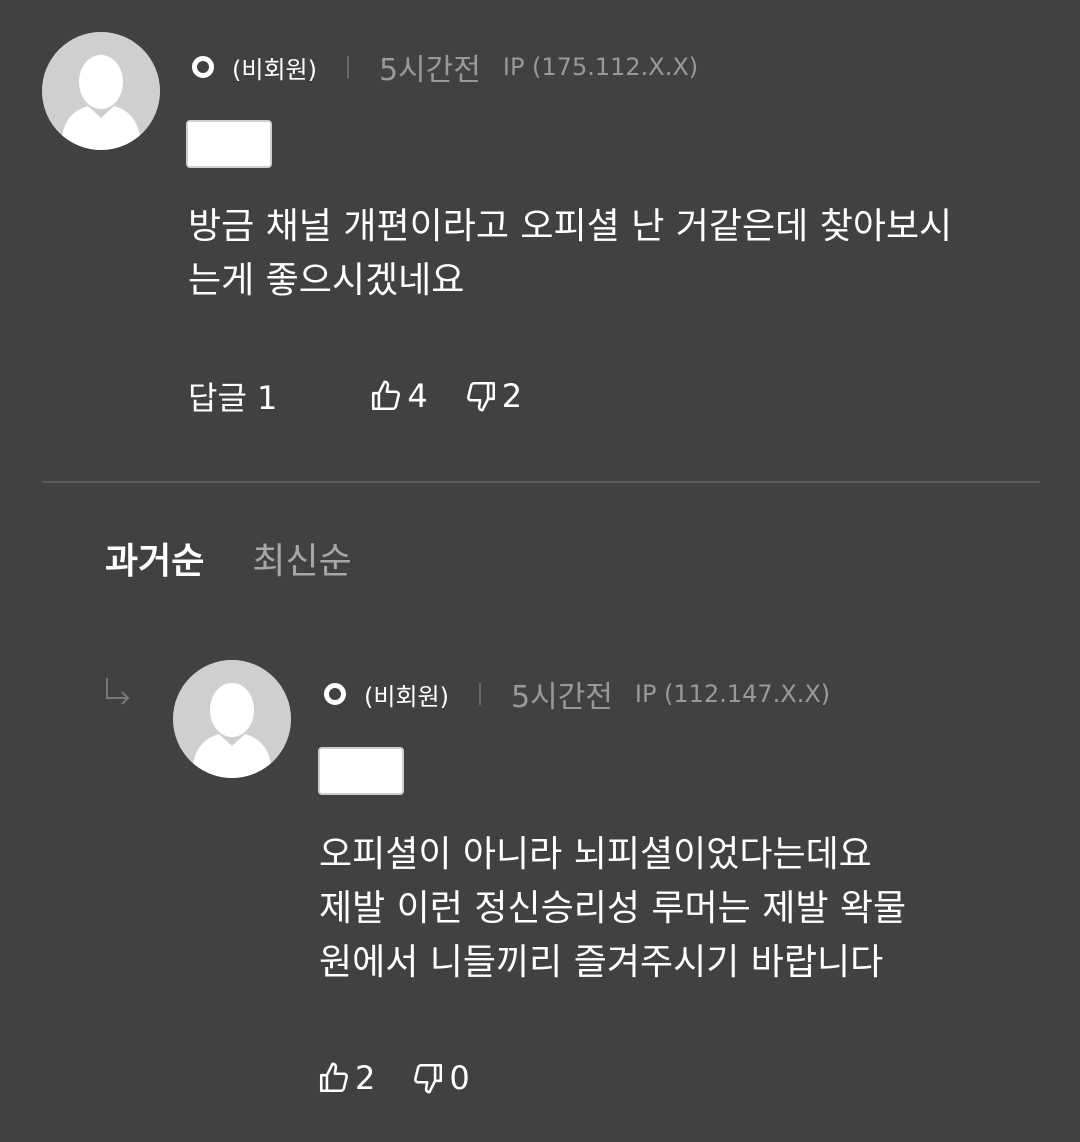 The width and height of the screenshot is (1080, 1142). I want to click on tab-oldest: 과거순, so click(154, 558).